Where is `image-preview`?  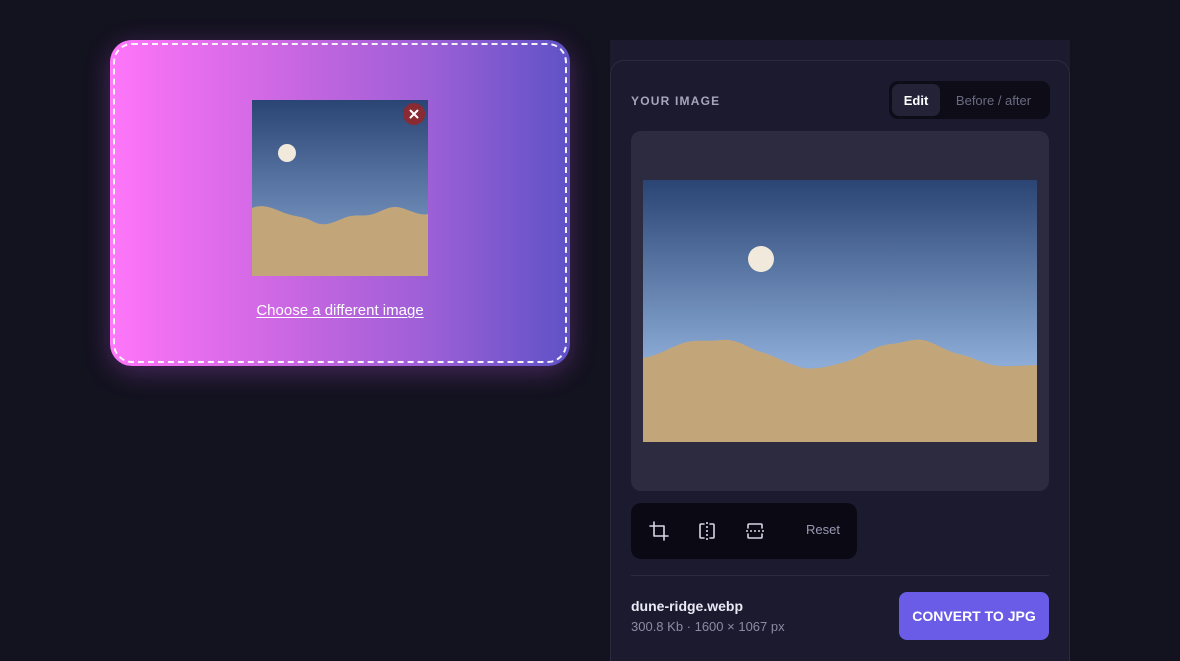 image-preview is located at coordinates (840, 311).